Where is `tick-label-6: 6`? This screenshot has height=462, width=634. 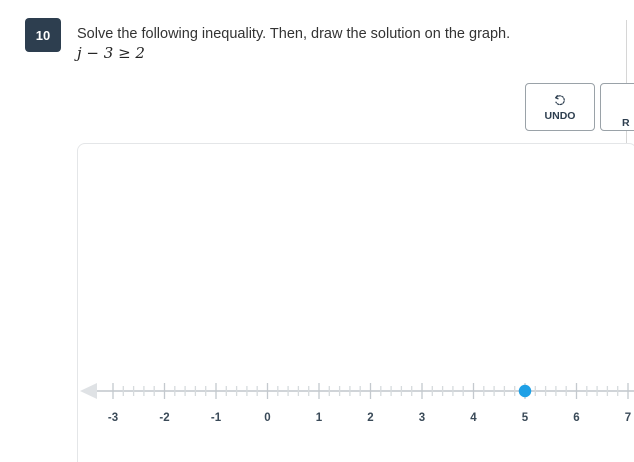 tick-label-6: 6 is located at coordinates (576, 418).